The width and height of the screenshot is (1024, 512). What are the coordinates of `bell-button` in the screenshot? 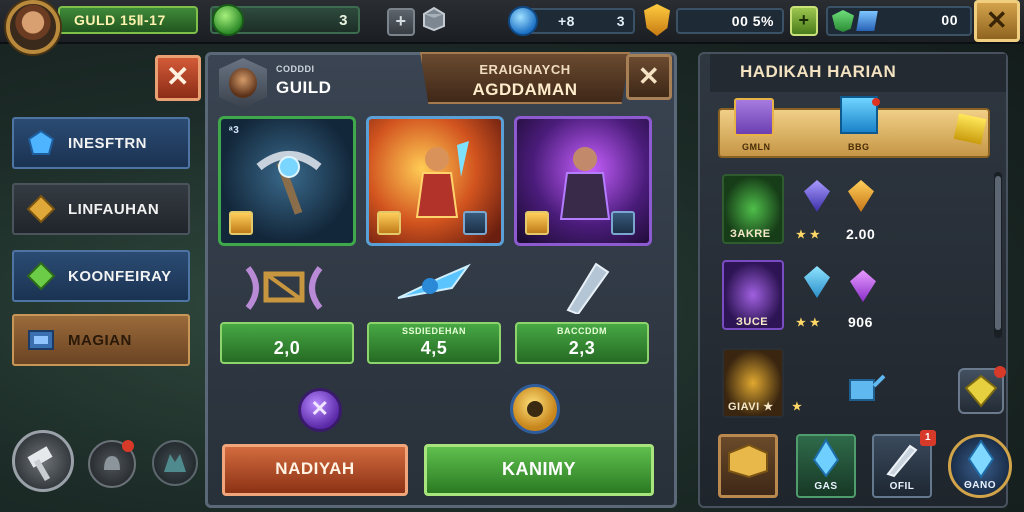 It's located at (112, 464).